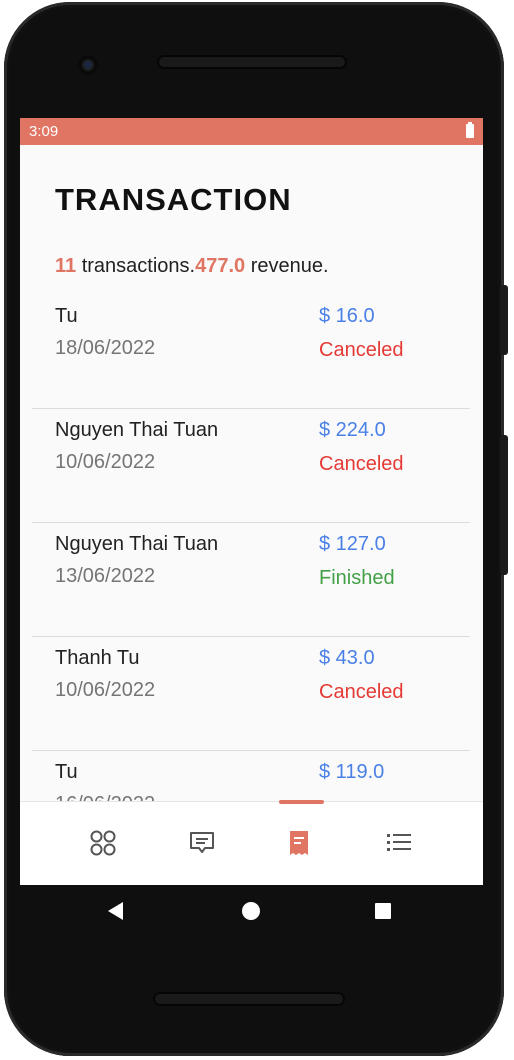 The height and width of the screenshot is (1060, 514). I want to click on recent-apps-icon, so click(383, 911).